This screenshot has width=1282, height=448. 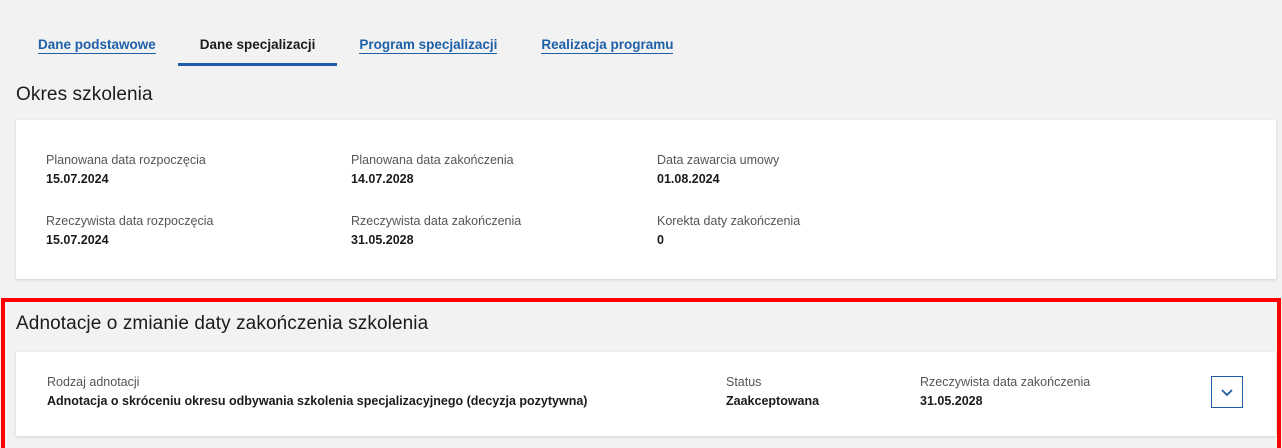 What do you see at coordinates (126, 170) in the screenshot?
I see `planowana-data-rozpoczecia: Planowana data rozpoczęcia 15.07.2024` at bounding box center [126, 170].